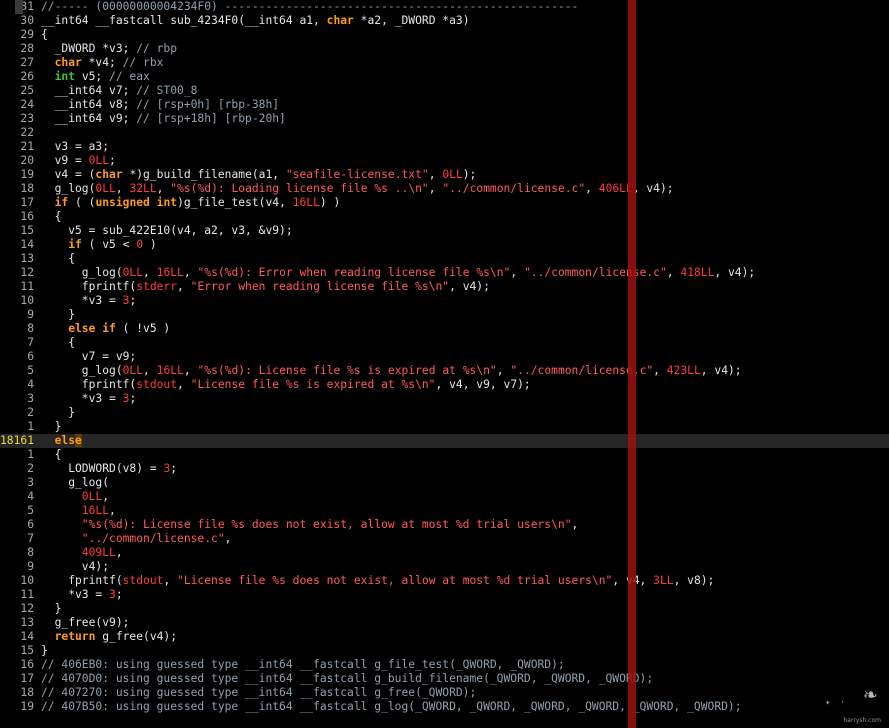  I want to click on code-line: 9 v4);, so click(444, 567).